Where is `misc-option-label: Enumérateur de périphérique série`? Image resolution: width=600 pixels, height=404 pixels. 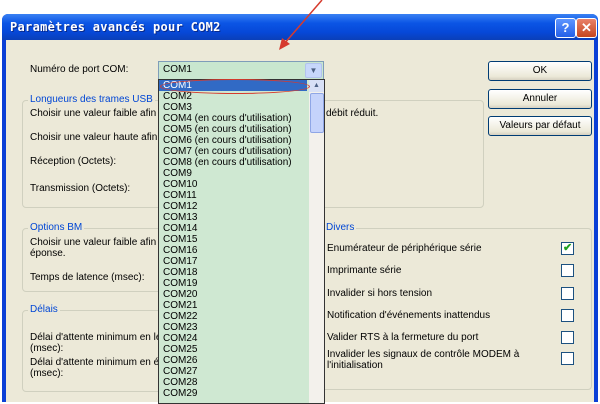
misc-option-label: Enumérateur de périphérique série is located at coordinates (404, 248).